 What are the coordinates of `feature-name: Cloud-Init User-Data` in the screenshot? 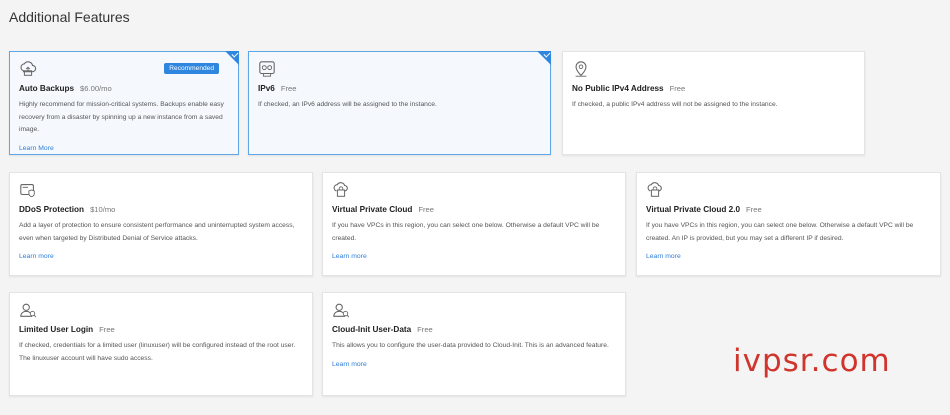 It's located at (372, 329).